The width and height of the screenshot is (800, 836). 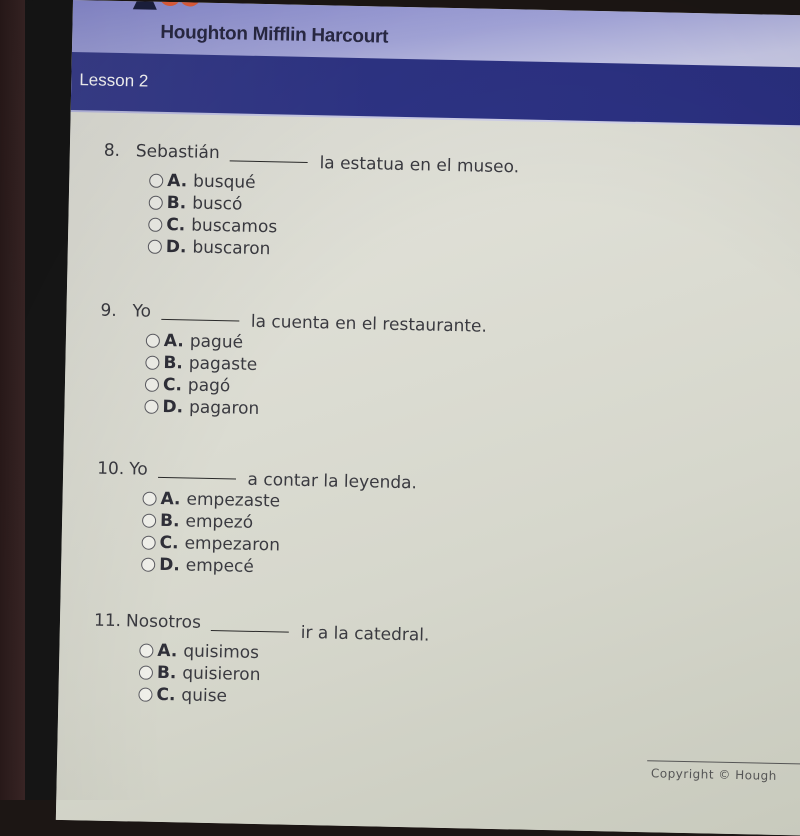 I want to click on option-text: quise, so click(x=204, y=696).